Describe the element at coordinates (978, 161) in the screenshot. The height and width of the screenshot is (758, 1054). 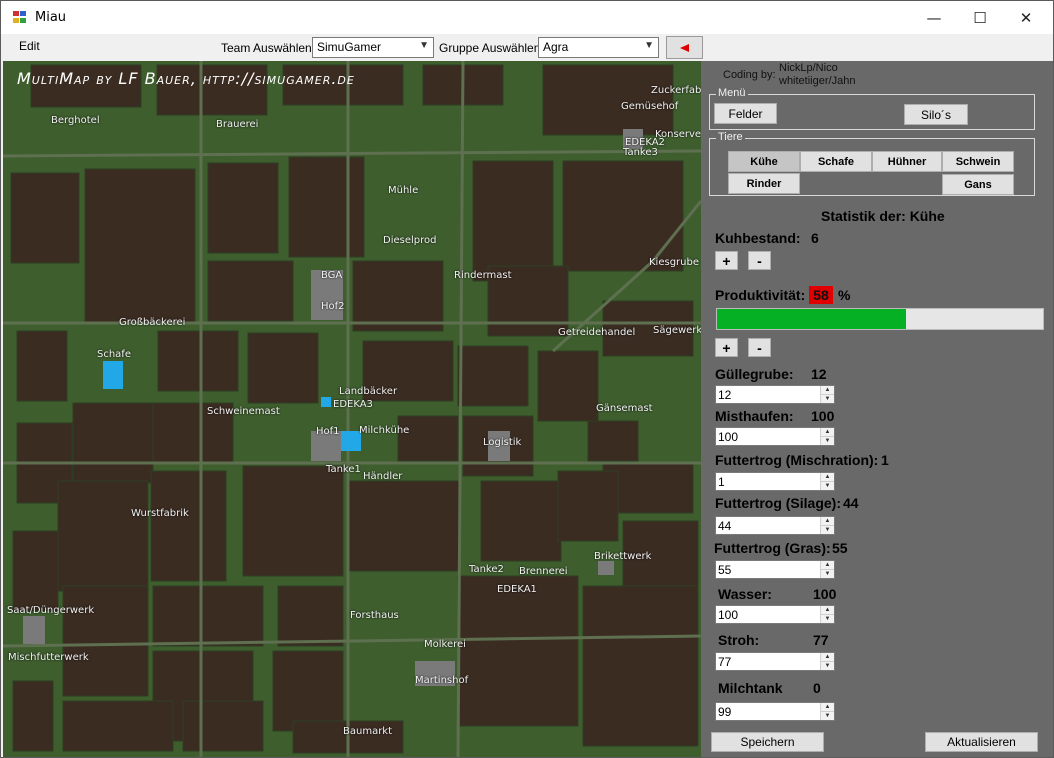
I see `schwein-button: Schwein` at that location.